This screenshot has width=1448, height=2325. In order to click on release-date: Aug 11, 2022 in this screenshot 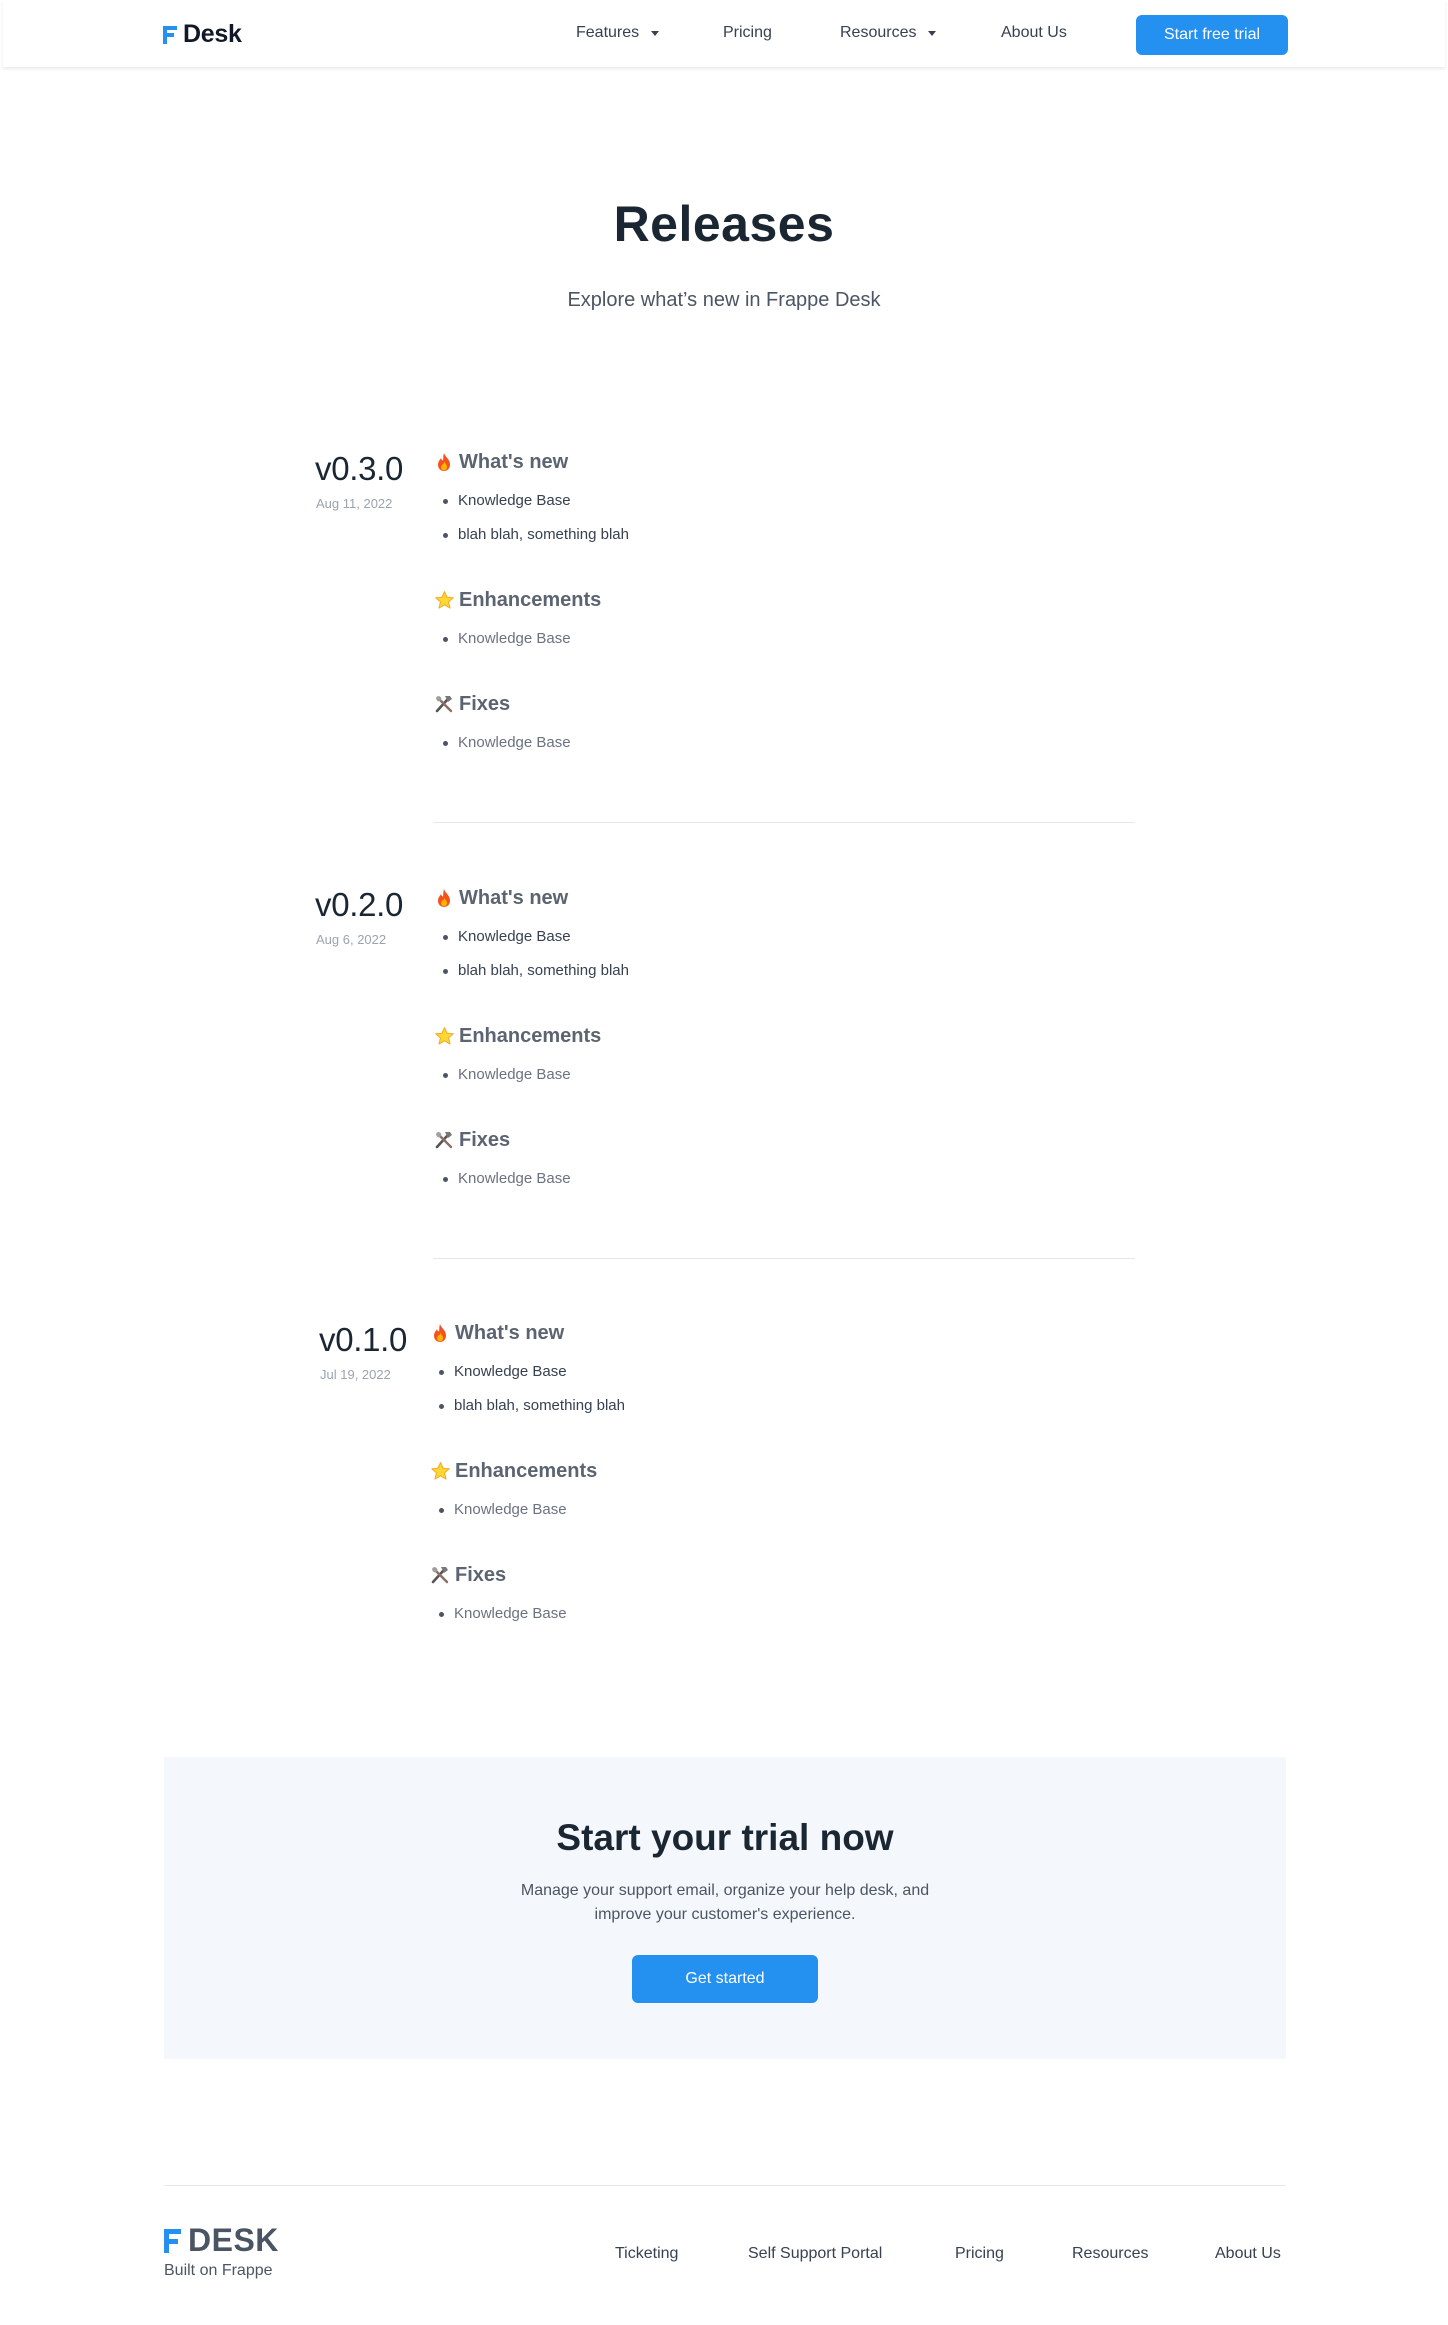, I will do `click(354, 503)`.